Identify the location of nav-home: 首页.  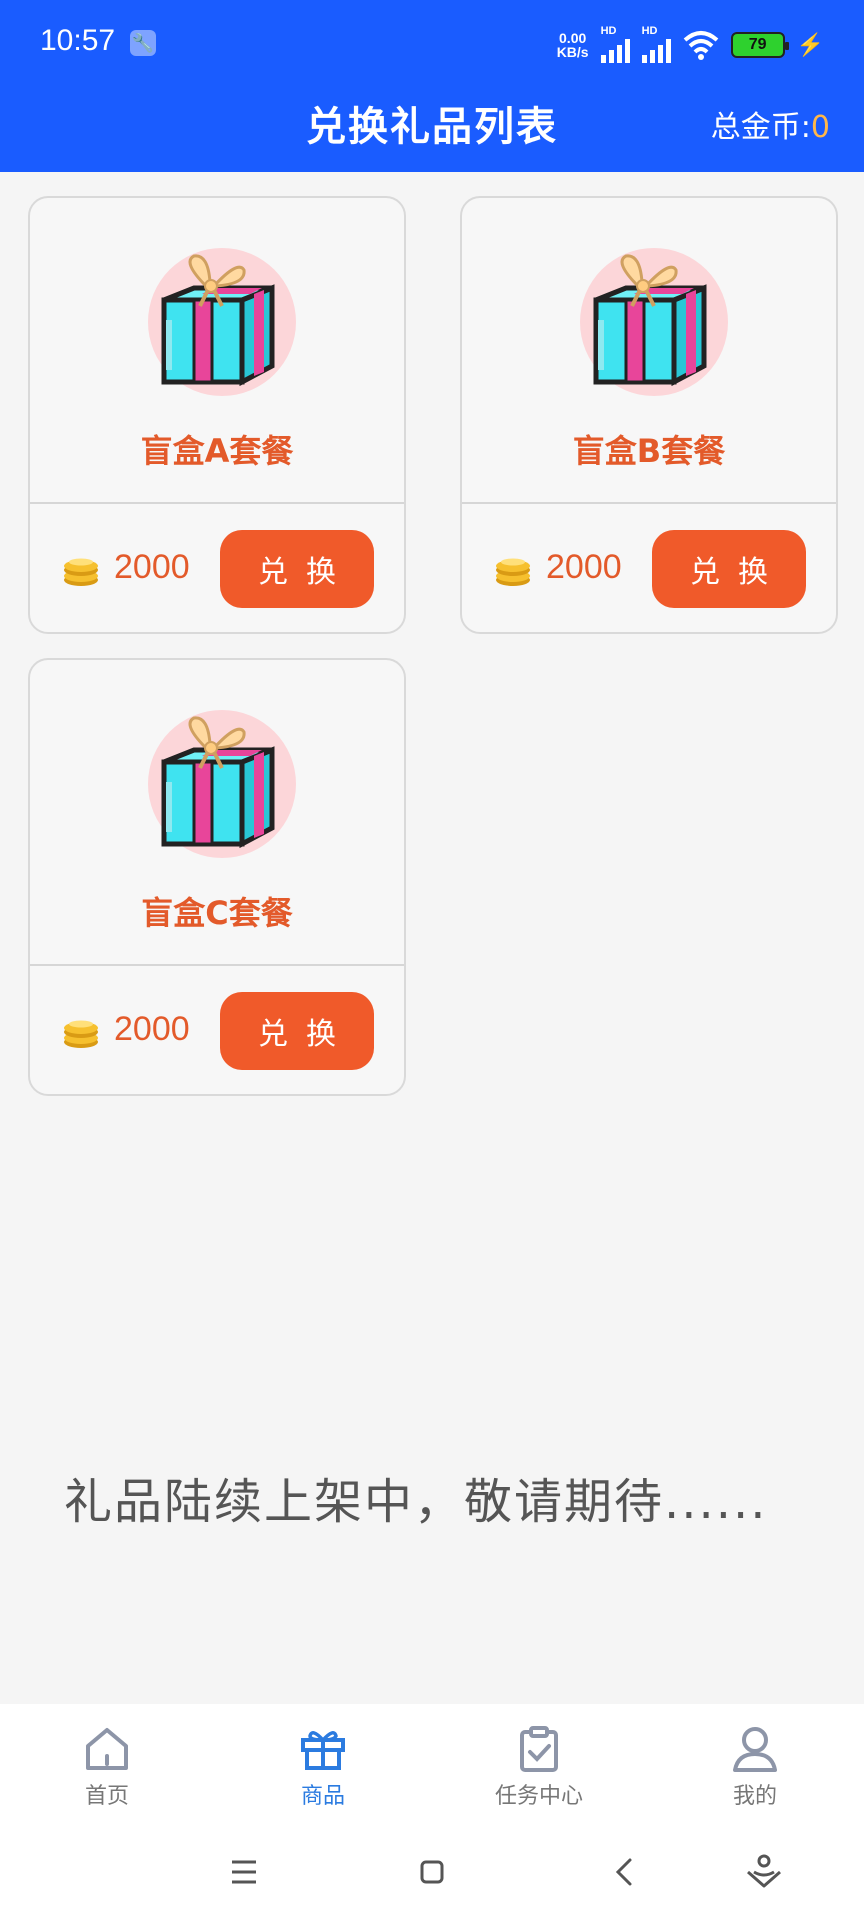
(107, 1767).